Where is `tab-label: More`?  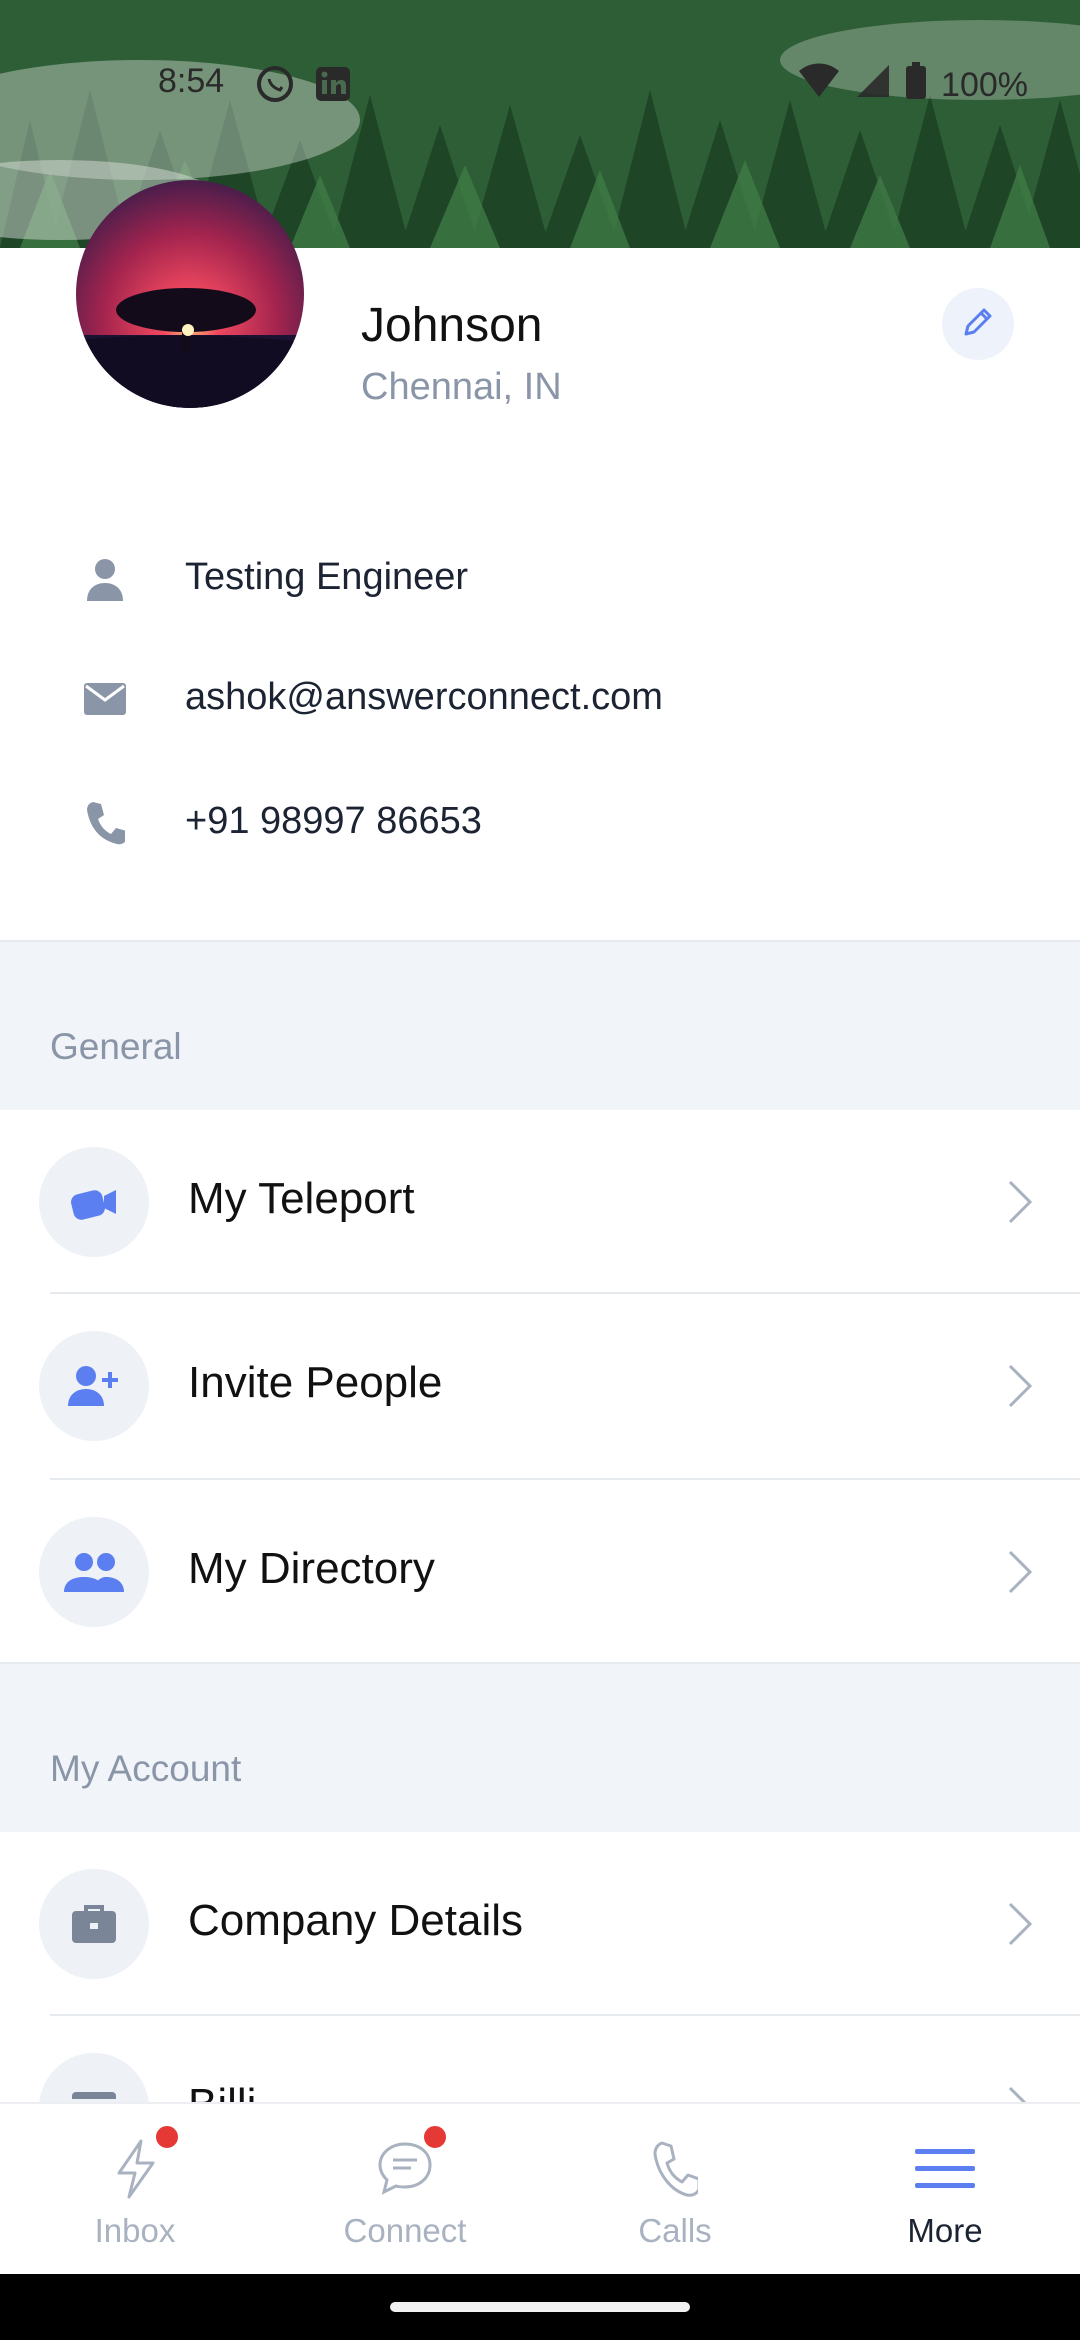 tab-label: More is located at coordinates (945, 2230).